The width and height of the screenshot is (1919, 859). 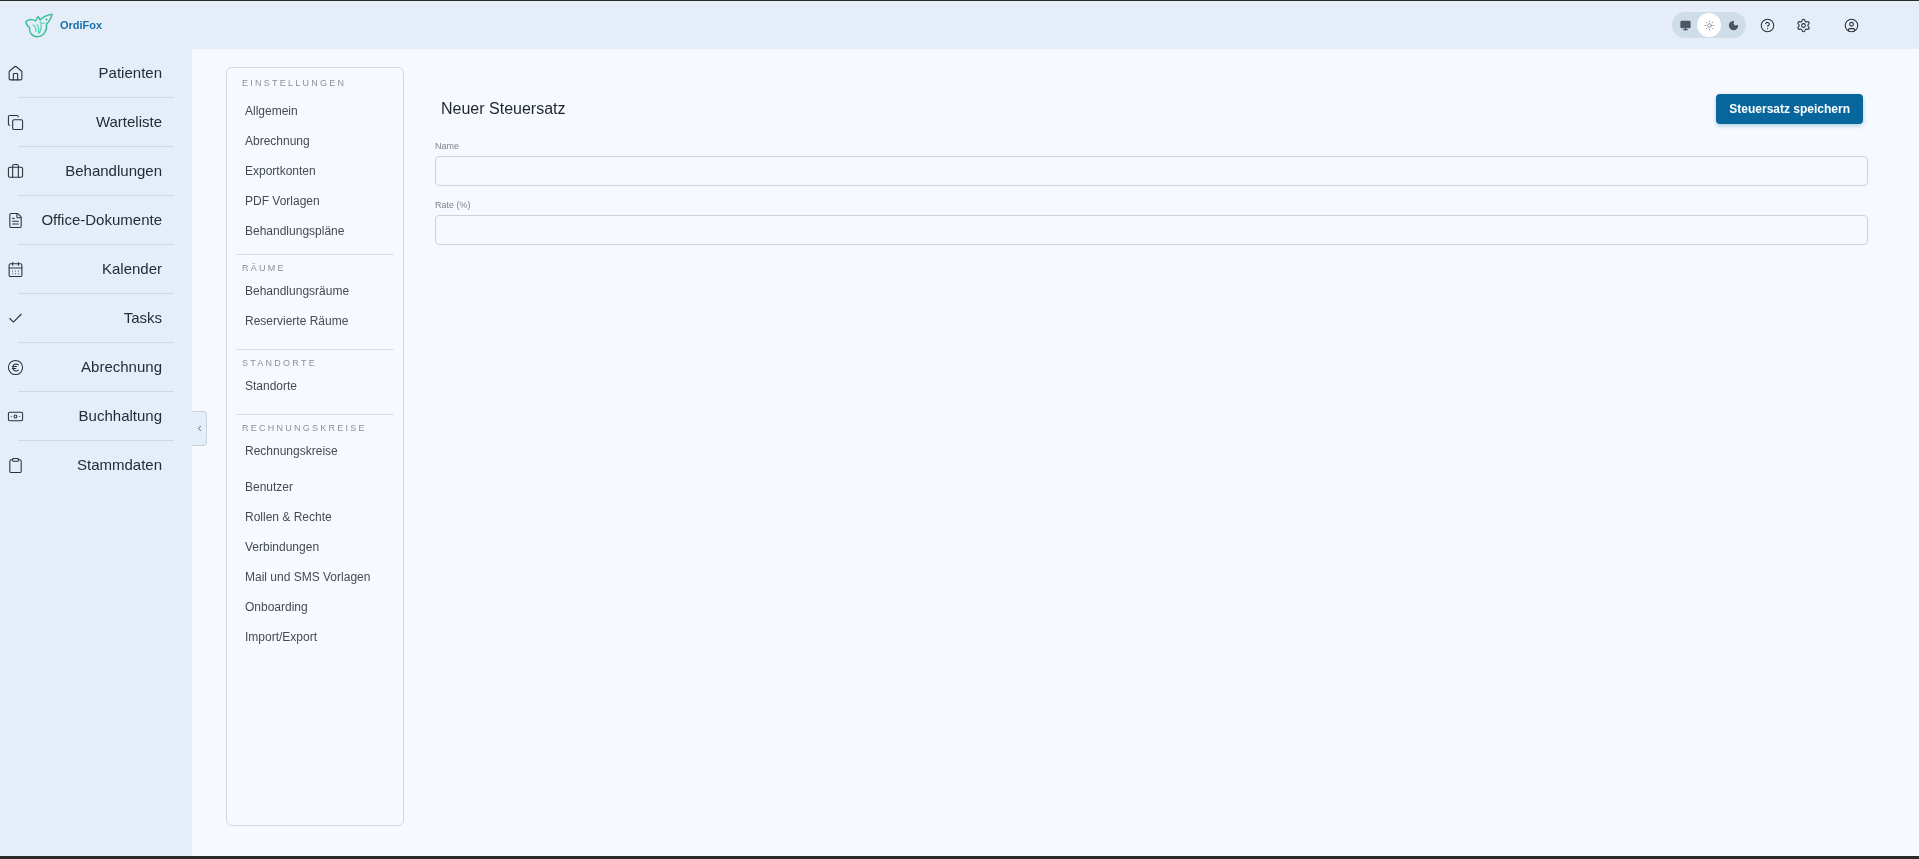 What do you see at coordinates (315, 321) in the screenshot?
I see `menu-item: Reservierte Räume` at bounding box center [315, 321].